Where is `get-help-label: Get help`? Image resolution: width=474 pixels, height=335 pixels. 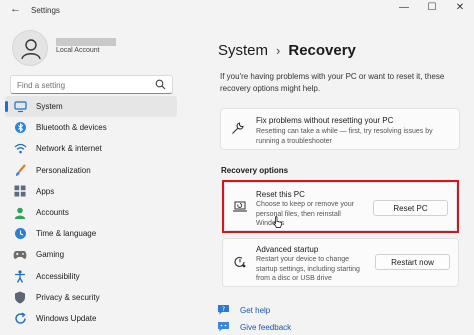 get-help-label: Get help is located at coordinates (255, 310).